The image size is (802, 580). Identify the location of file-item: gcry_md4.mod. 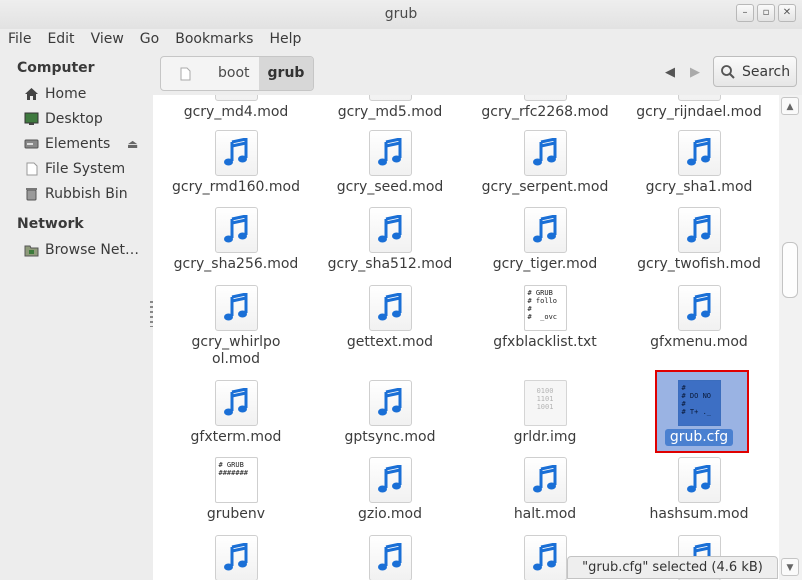
(236, 108).